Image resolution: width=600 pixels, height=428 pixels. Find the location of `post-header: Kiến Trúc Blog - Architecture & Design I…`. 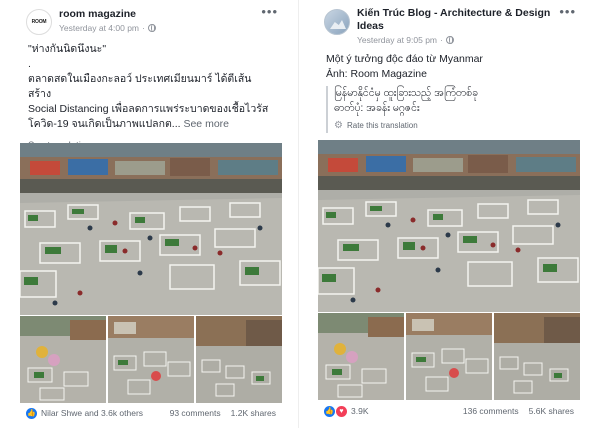

post-header: Kiến Trúc Blog - Architecture & Design I… is located at coordinates (449, 22).